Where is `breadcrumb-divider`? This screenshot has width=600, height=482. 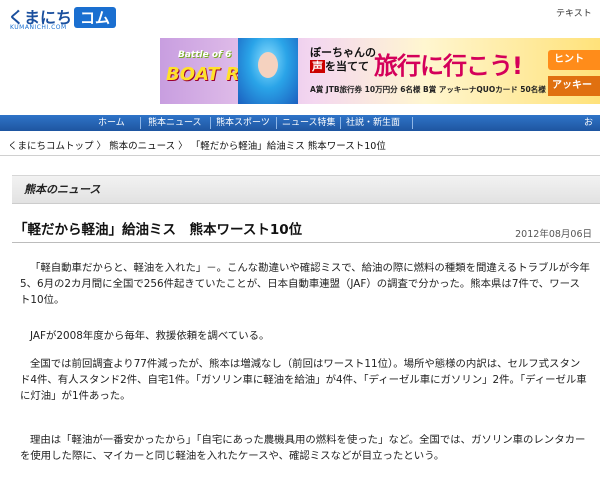
breadcrumb-divider is located at coordinates (300, 155).